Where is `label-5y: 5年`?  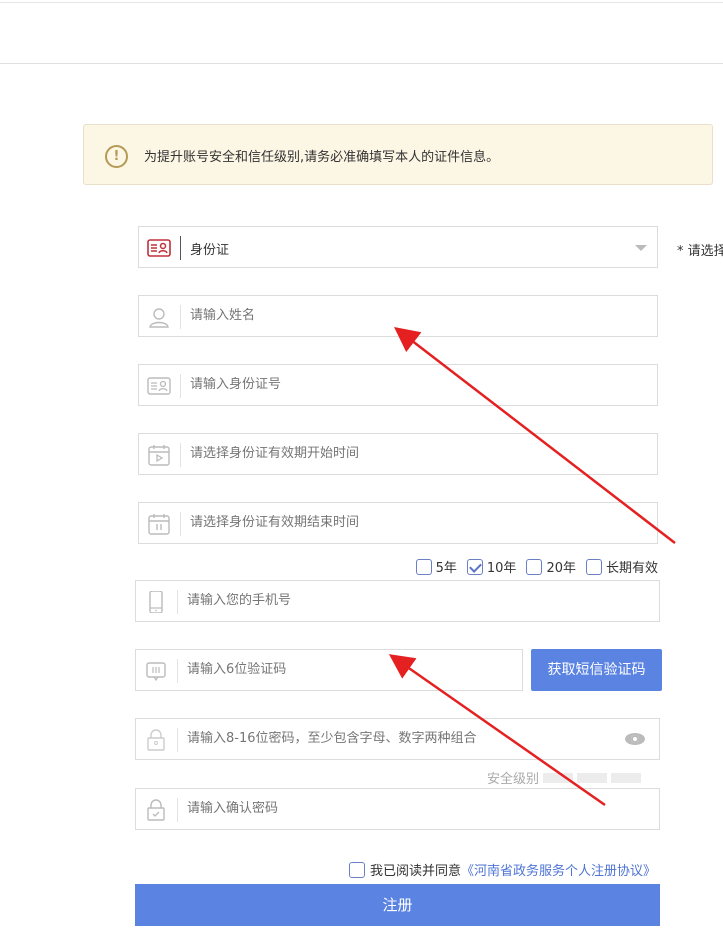 label-5y: 5年 is located at coordinates (446, 568).